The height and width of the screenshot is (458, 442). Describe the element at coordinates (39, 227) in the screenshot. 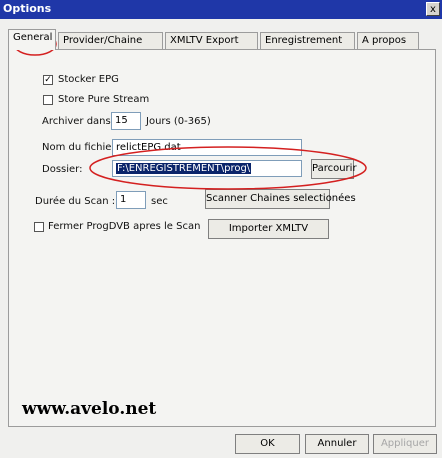

I see `fermer-progdvb-checkbox` at that location.